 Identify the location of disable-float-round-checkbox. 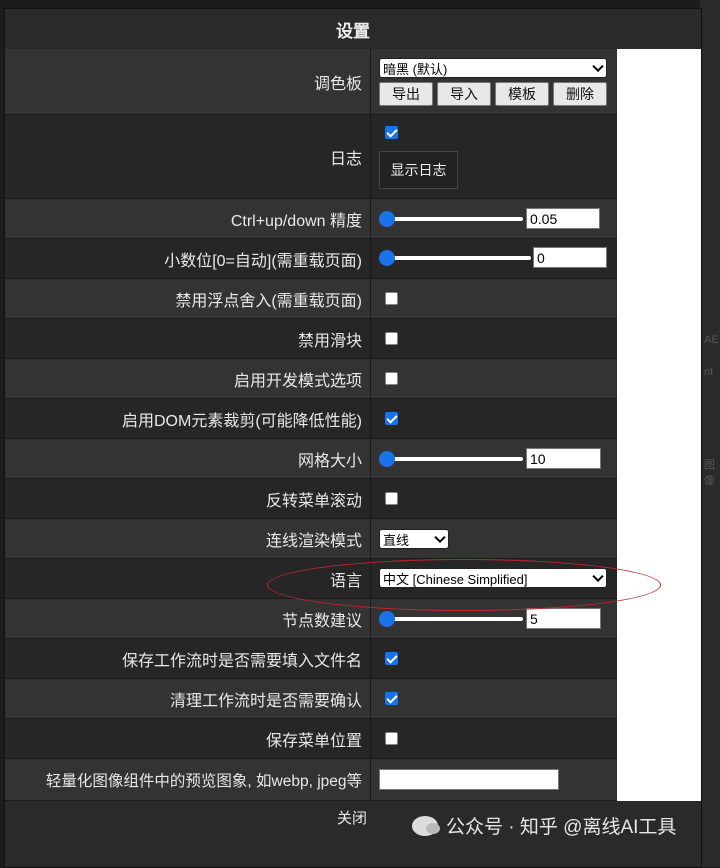
(391, 298).